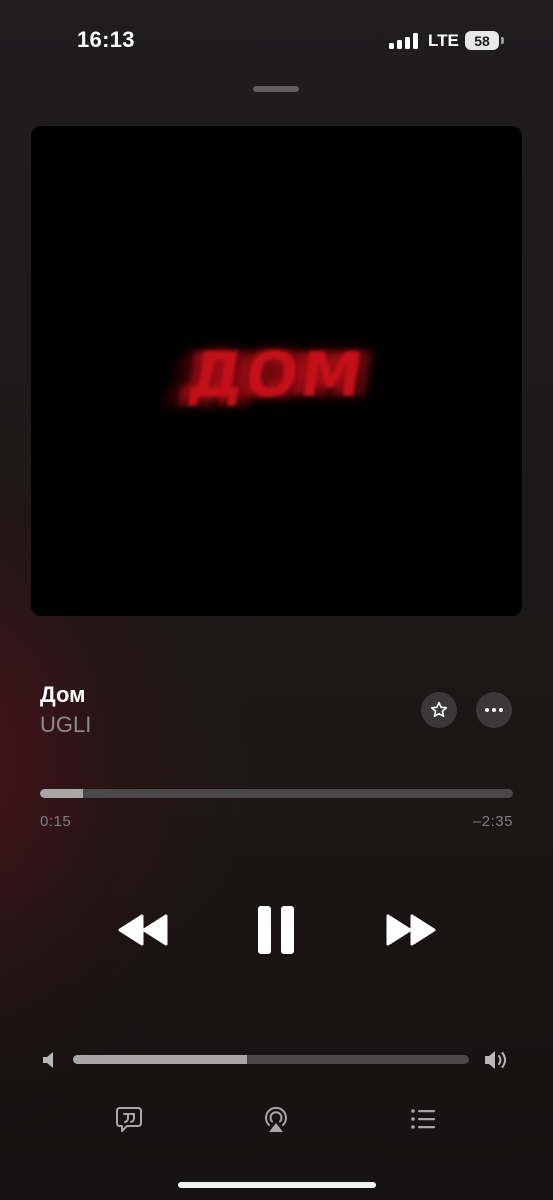 The height and width of the screenshot is (1200, 553). Describe the element at coordinates (56, 821) in the screenshot. I see `elapsed-time: 0:15` at that location.